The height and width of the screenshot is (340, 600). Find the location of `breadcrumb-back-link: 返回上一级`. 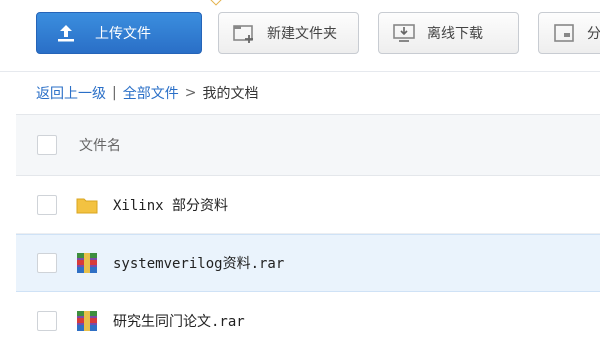

breadcrumb-back-link: 返回上一级 is located at coordinates (71, 93).